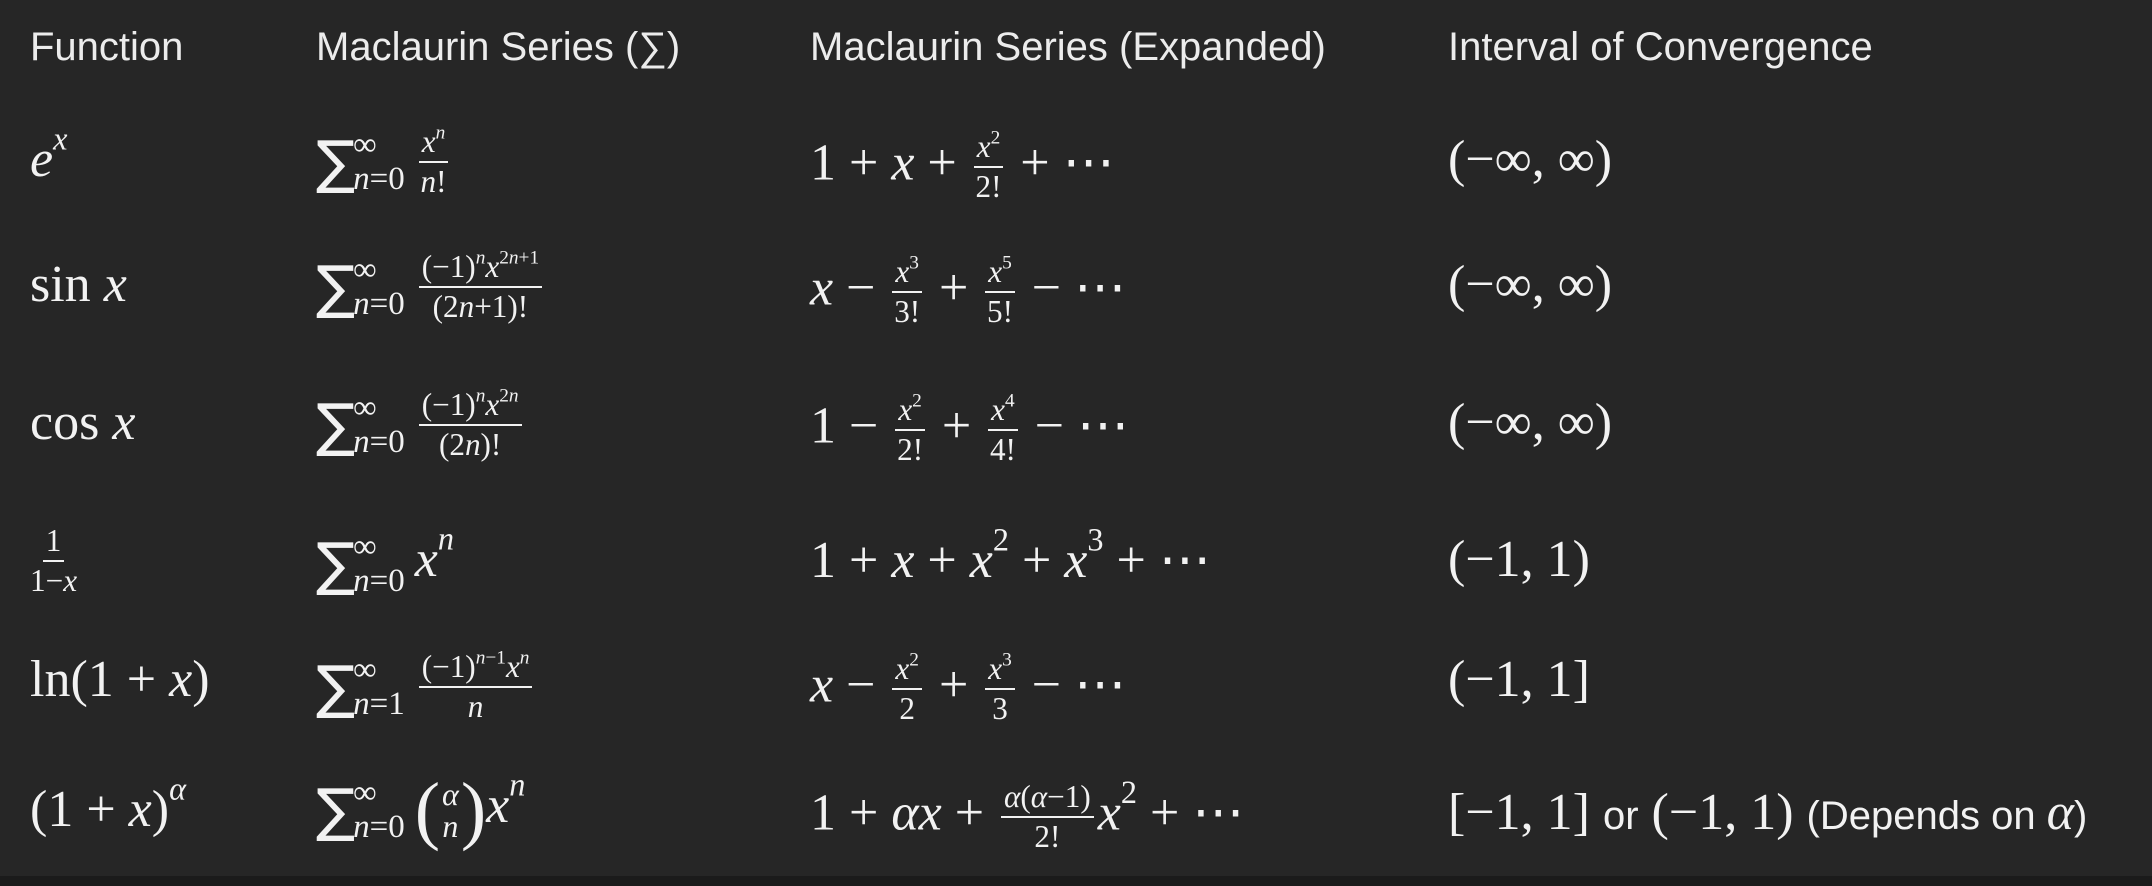 The height and width of the screenshot is (886, 2152). What do you see at coordinates (1519, 679) in the screenshot?
I see `row-5-interval: (−1, 1]` at bounding box center [1519, 679].